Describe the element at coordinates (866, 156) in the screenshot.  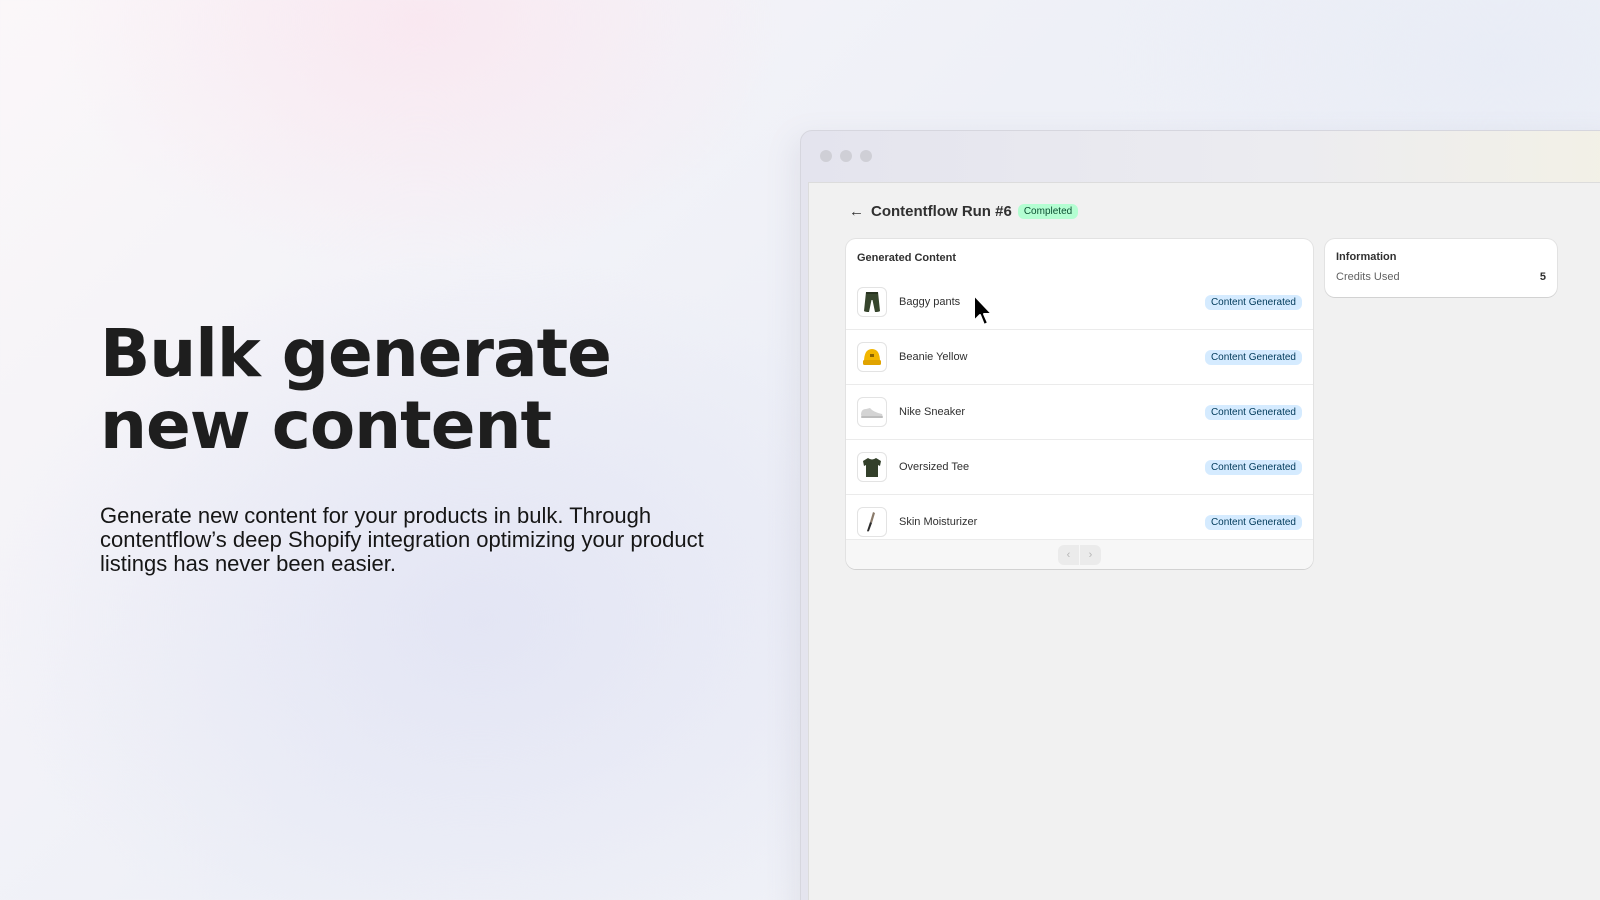
I see `maximize-window-dot` at that location.